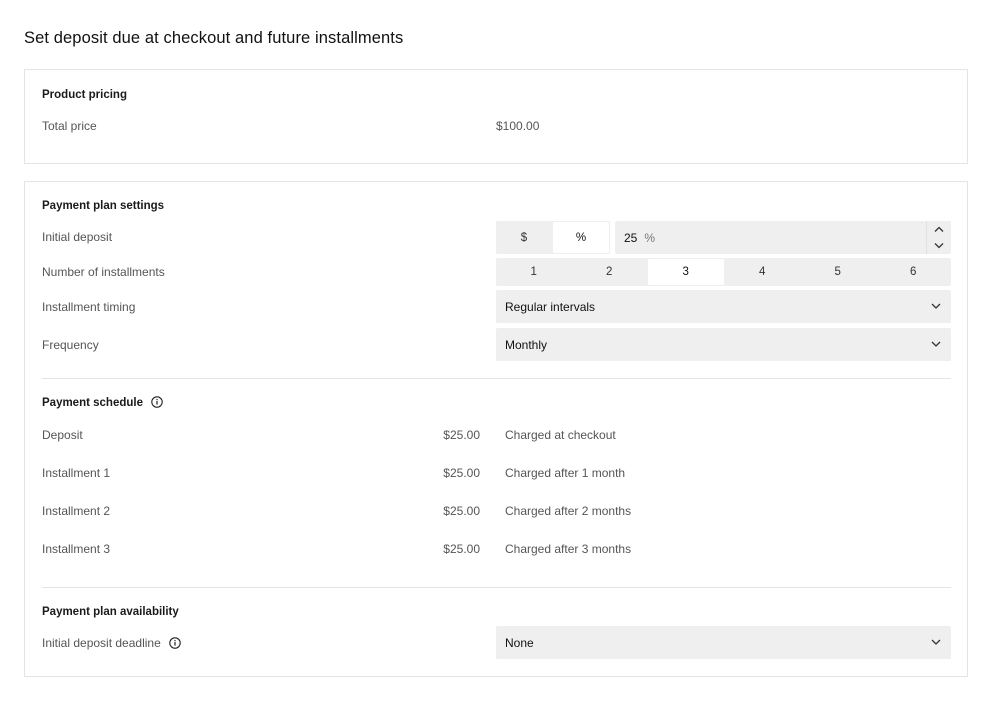  Describe the element at coordinates (610, 272) in the screenshot. I see `installments-option-2: 2` at that location.